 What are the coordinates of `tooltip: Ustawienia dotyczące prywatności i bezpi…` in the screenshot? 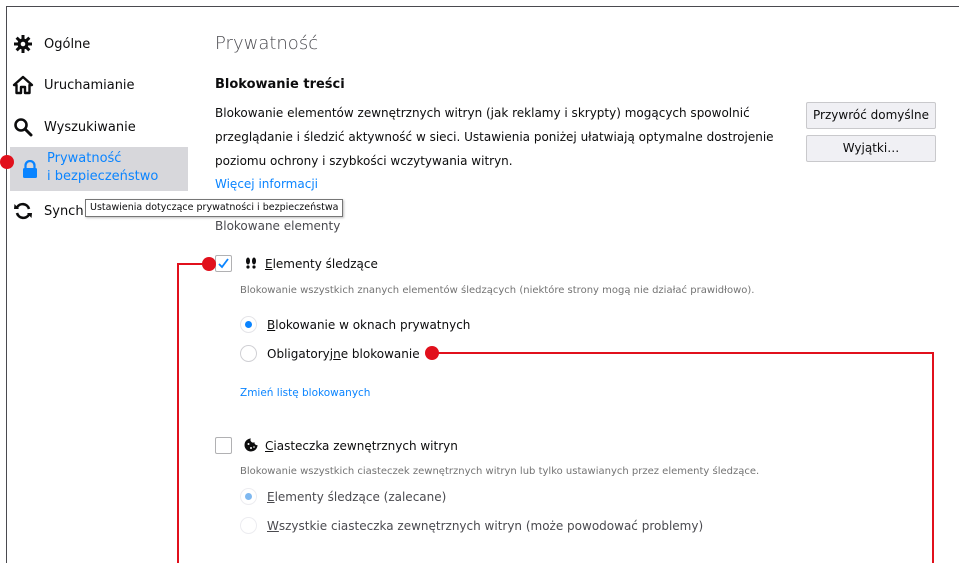 It's located at (214, 208).